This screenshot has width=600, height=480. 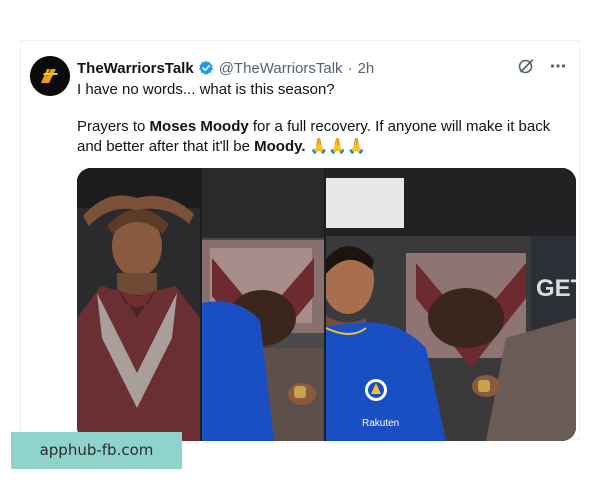 What do you see at coordinates (206, 68) in the screenshot?
I see `verified-badge-icon` at bounding box center [206, 68].